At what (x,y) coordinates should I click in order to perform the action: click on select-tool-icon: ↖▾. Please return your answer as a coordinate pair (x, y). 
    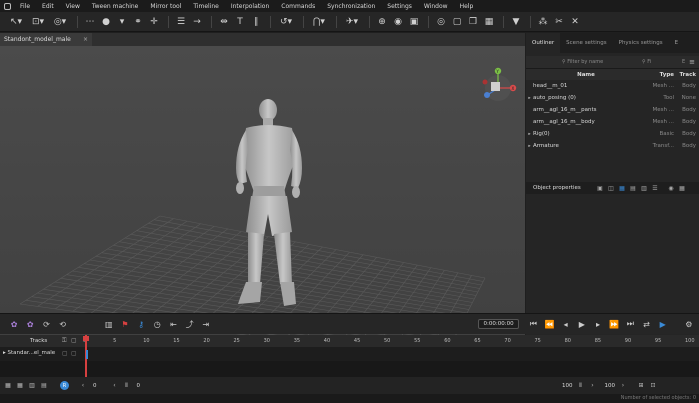
    Looking at the image, I should click on (16, 22).